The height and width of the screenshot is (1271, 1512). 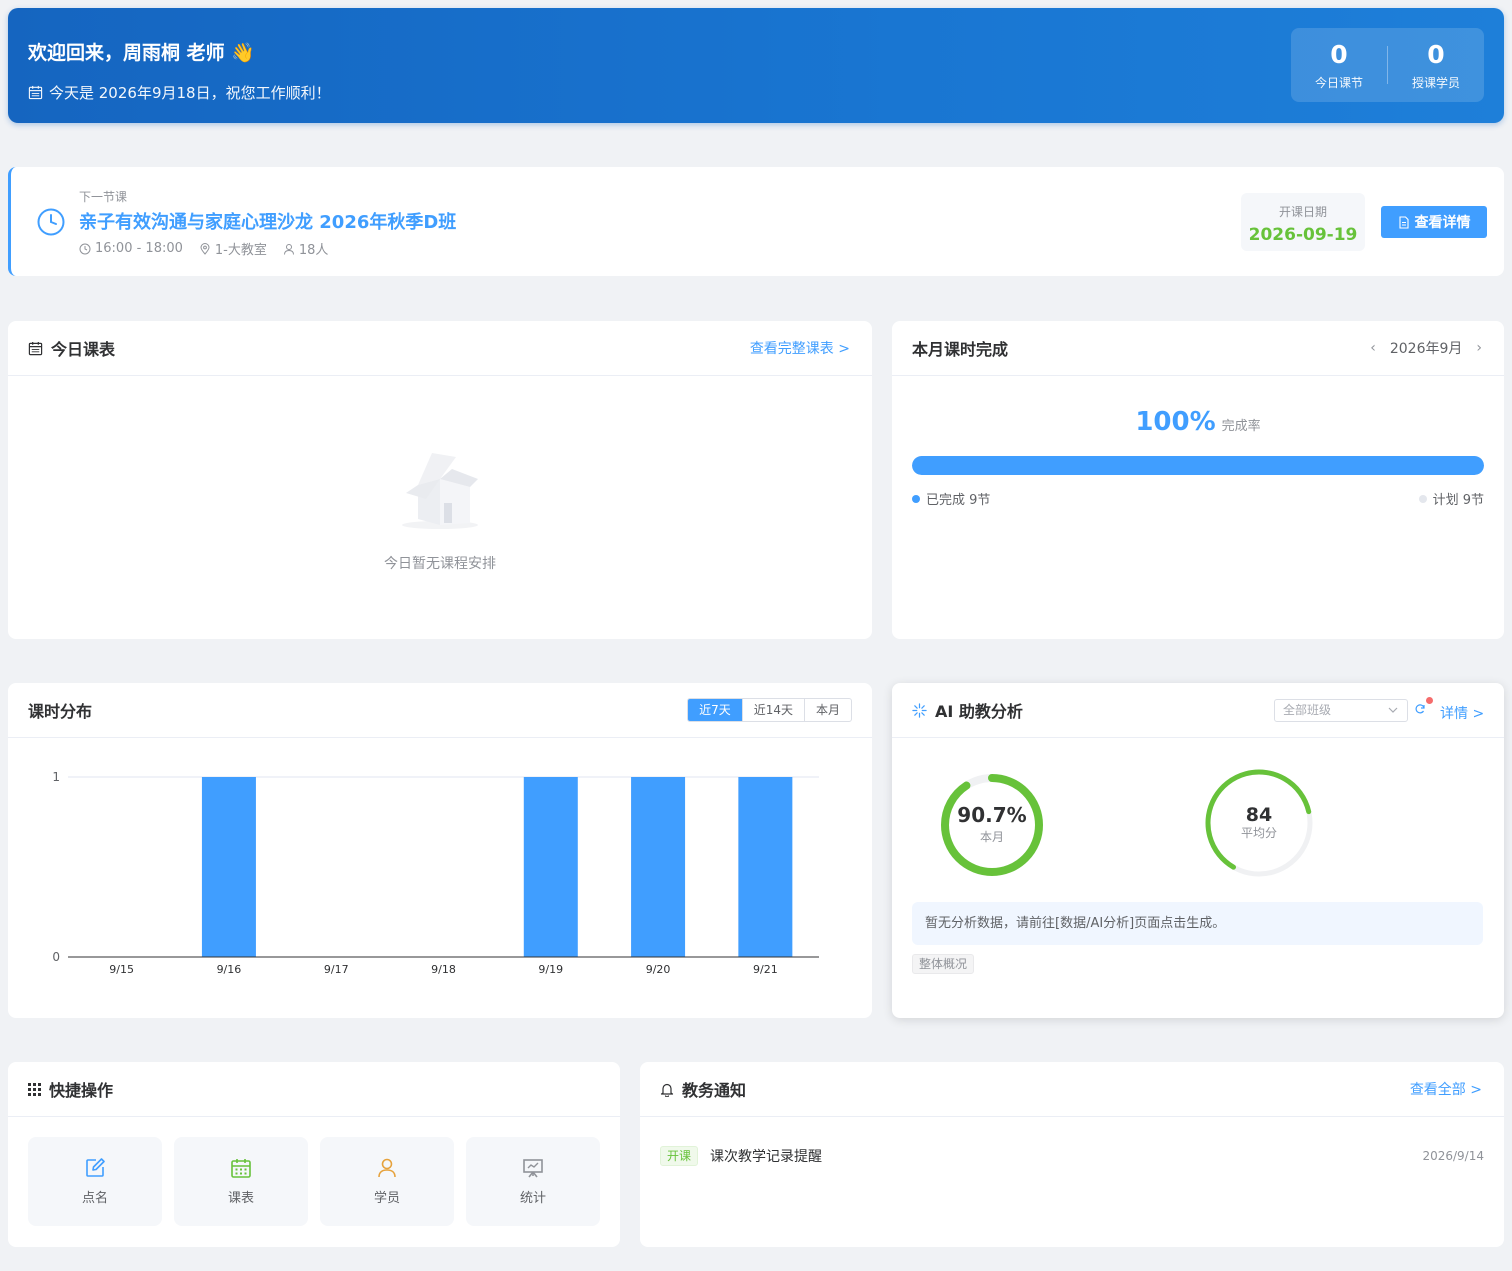 I want to click on range-switch: 近7天 近14天 本月, so click(x=769, y=710).